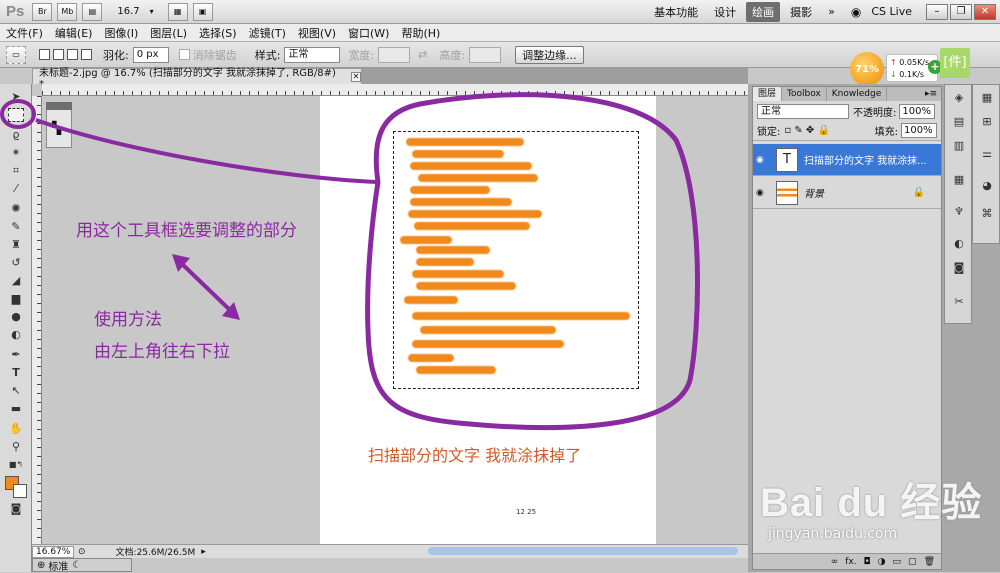  Describe the element at coordinates (814, 192) in the screenshot. I see `layer-name: 背景` at that location.